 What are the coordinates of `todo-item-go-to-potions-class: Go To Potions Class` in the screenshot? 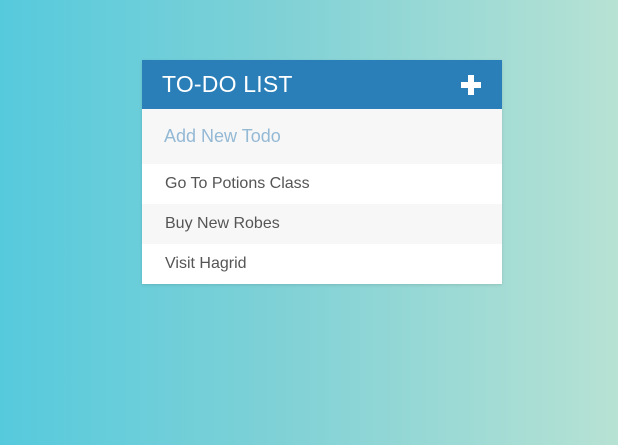 It's located at (322, 184).